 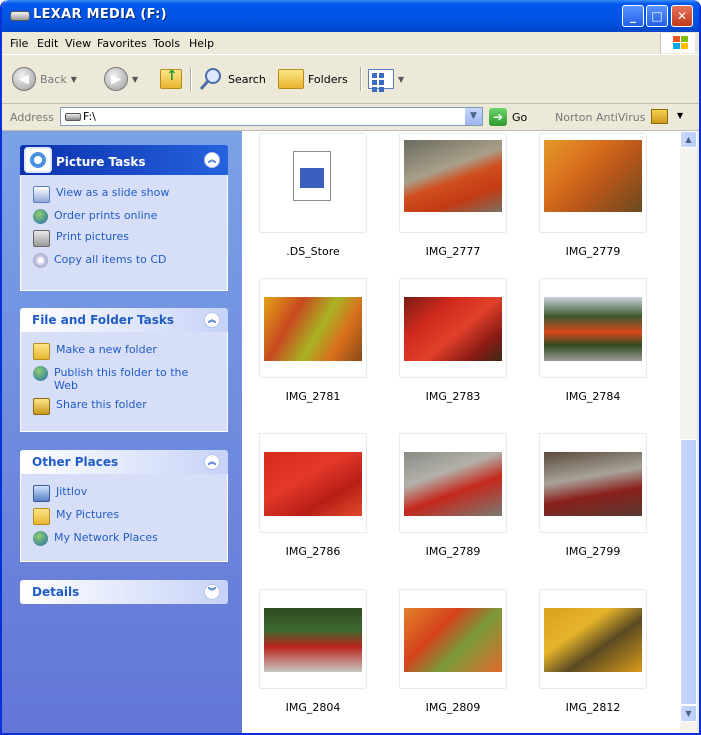 What do you see at coordinates (212, 592) in the screenshot?
I see `expand-chevron-icon: ︾` at bounding box center [212, 592].